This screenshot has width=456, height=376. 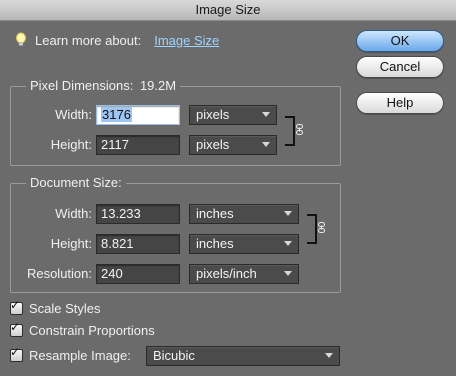 I want to click on pixel-width-value: 3176, so click(x=116, y=114).